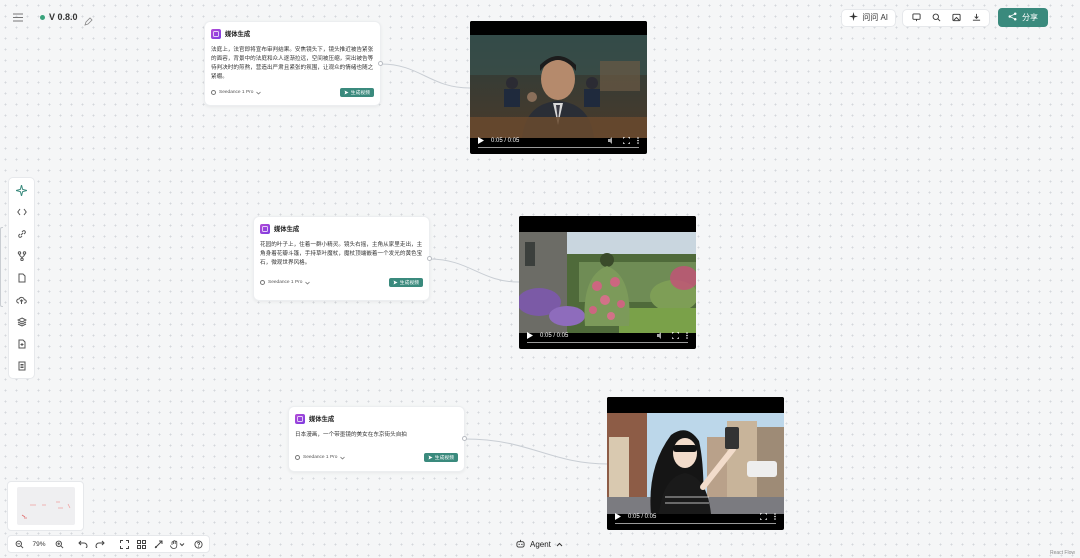 The image size is (1080, 558). I want to click on share-button: 分享, so click(1023, 17).